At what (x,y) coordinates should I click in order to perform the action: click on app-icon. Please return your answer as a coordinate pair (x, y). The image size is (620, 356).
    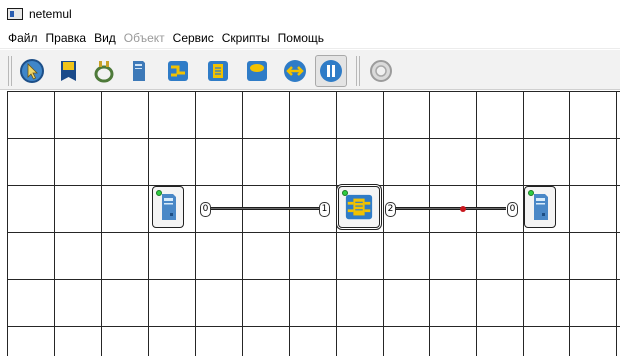
    Looking at the image, I should click on (15, 13).